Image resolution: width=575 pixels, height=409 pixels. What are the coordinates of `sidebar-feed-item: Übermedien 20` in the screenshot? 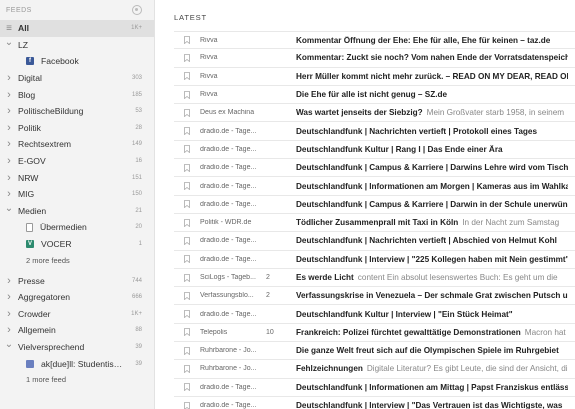 It's located at (77, 227).